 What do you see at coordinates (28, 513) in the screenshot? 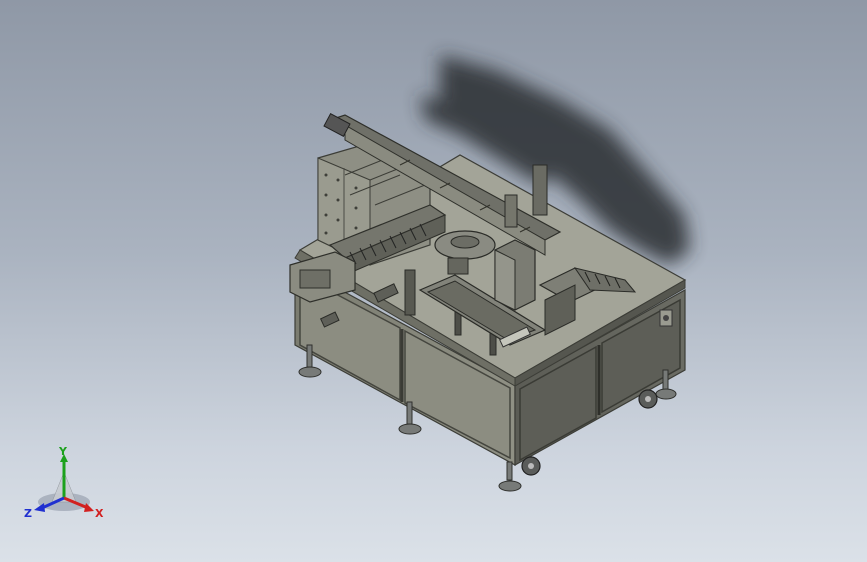
I see `z-axis-label: Z` at bounding box center [28, 513].